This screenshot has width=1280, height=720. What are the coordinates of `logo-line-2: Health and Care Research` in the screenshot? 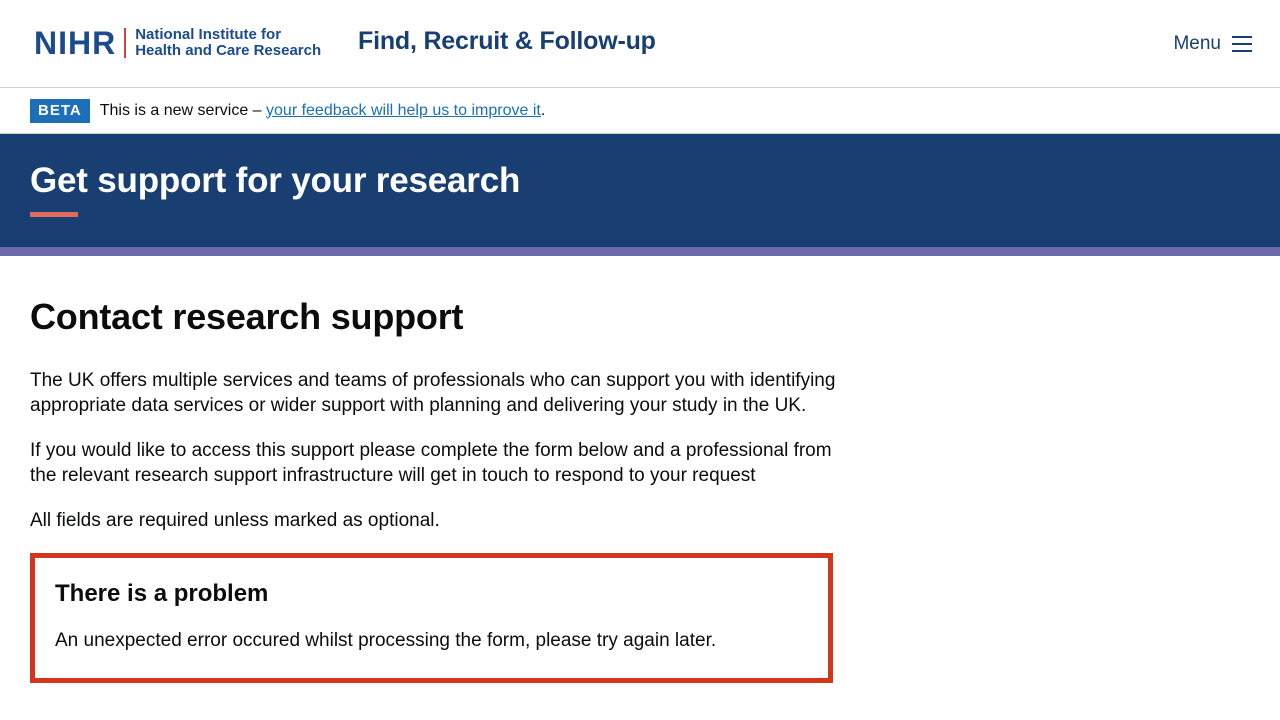 It's located at (228, 50).